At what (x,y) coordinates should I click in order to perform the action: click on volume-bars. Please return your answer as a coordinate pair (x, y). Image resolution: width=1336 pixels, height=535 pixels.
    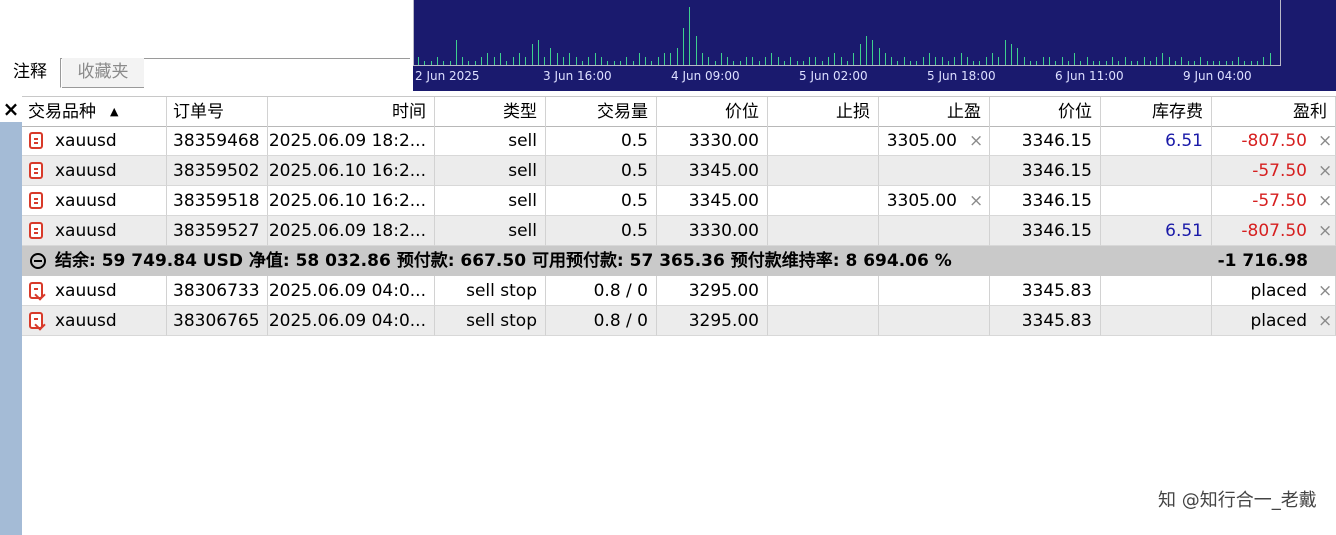
    Looking at the image, I should click on (844, 36).